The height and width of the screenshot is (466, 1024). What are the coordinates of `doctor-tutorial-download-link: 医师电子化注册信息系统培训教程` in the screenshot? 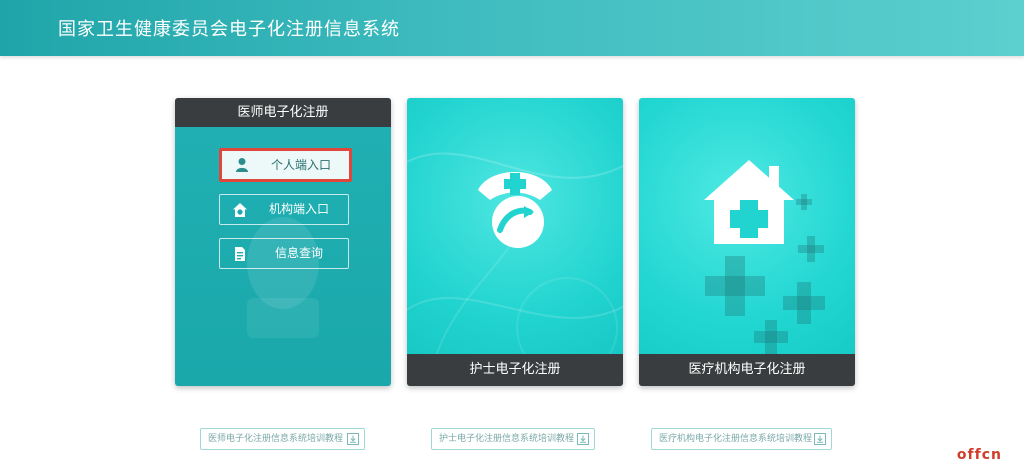 It's located at (282, 439).